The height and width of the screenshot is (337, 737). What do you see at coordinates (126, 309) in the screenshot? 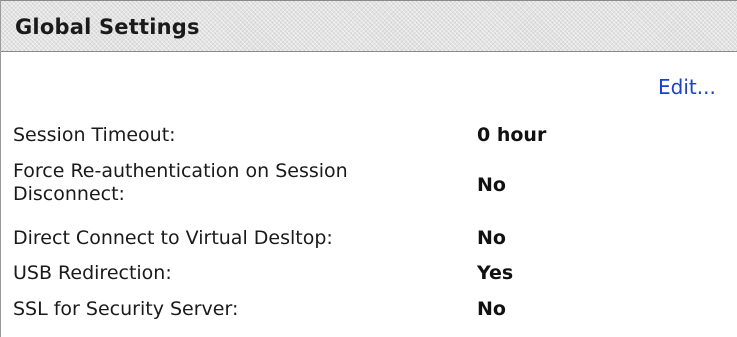
I see `setting-label: SSL for Security Server:` at bounding box center [126, 309].